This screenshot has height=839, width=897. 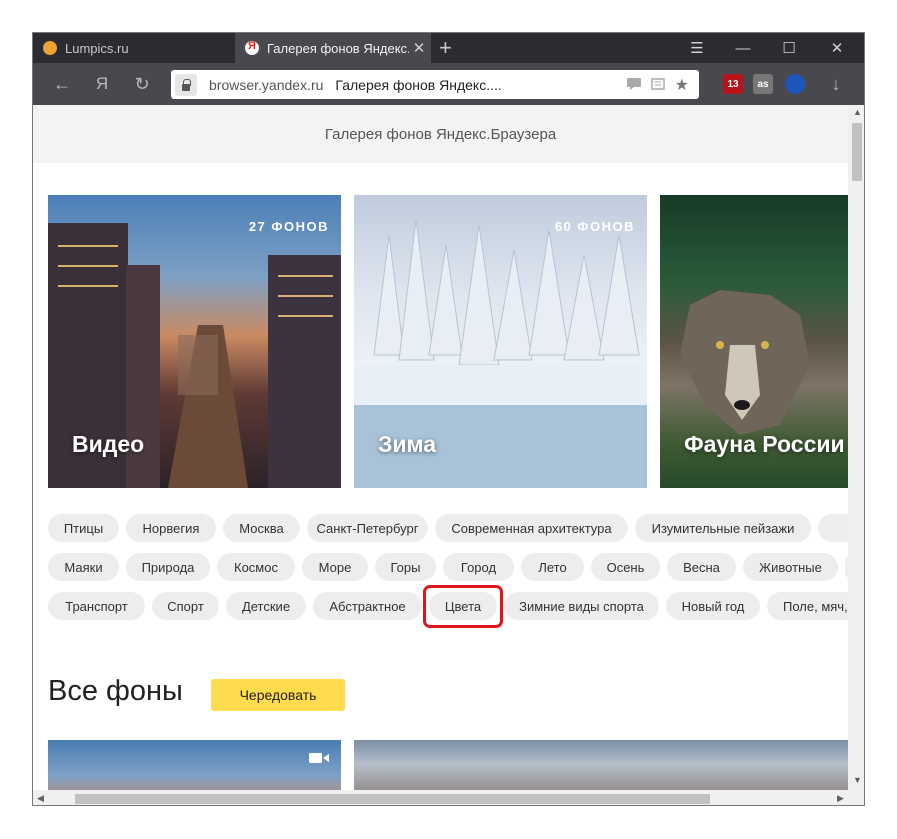 I want to click on tab-gallery: Галерея фонов Яндекс.Браузера ✕, so click(x=333, y=48).